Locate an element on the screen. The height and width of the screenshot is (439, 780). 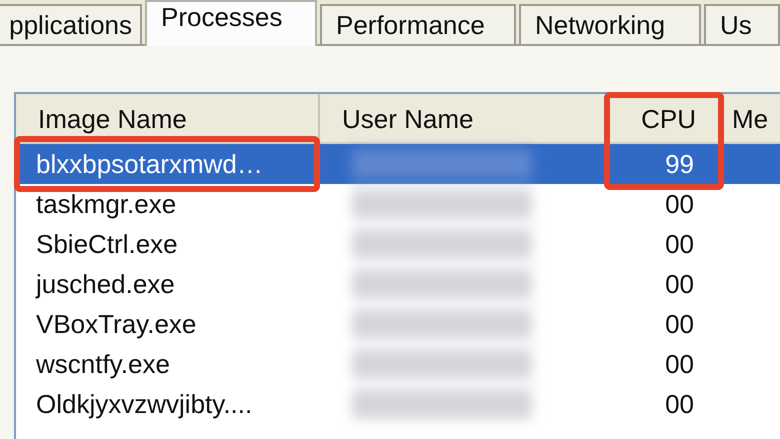
process-row: SbieCtrl.exe 00 is located at coordinates (398, 244).